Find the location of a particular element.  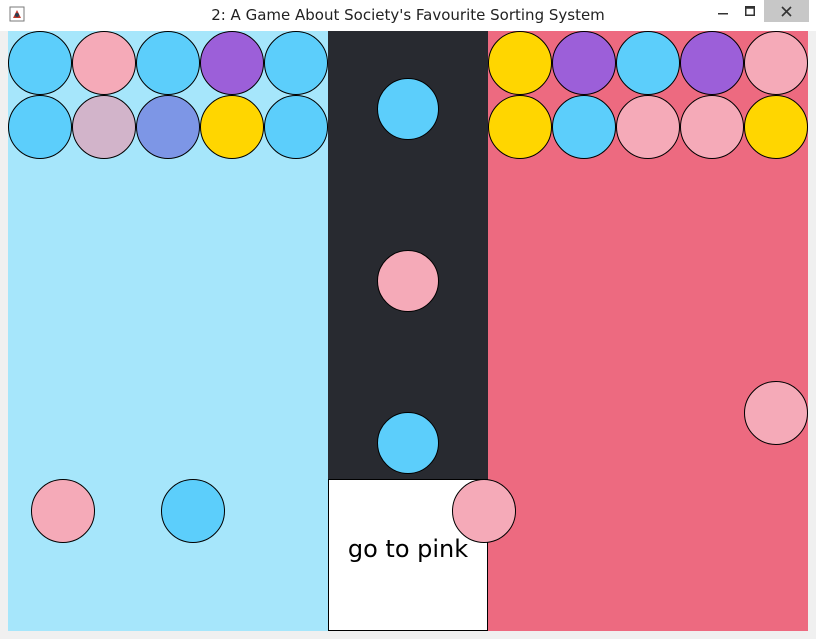

close-button is located at coordinates (786, 11).